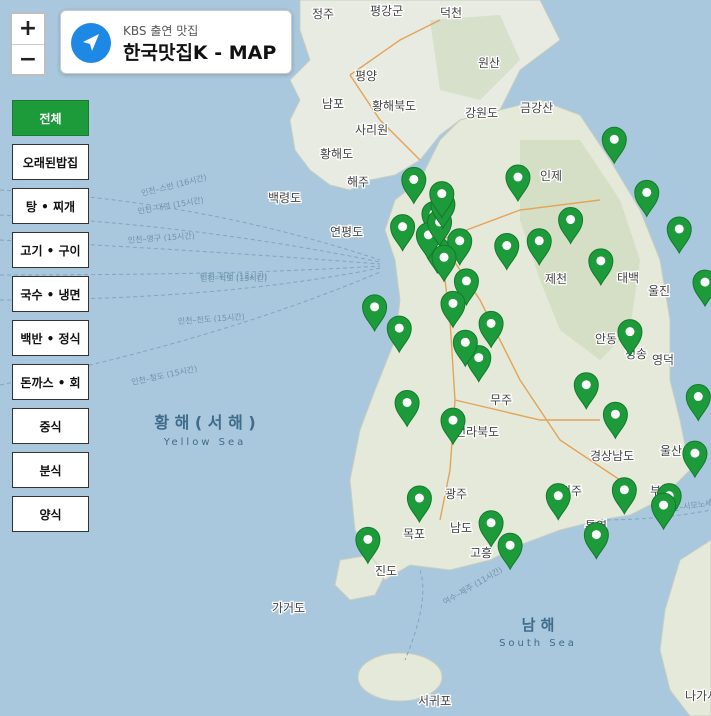 This screenshot has width=711, height=716. Describe the element at coordinates (556, 278) in the screenshot. I see `city-label: 제천` at that location.